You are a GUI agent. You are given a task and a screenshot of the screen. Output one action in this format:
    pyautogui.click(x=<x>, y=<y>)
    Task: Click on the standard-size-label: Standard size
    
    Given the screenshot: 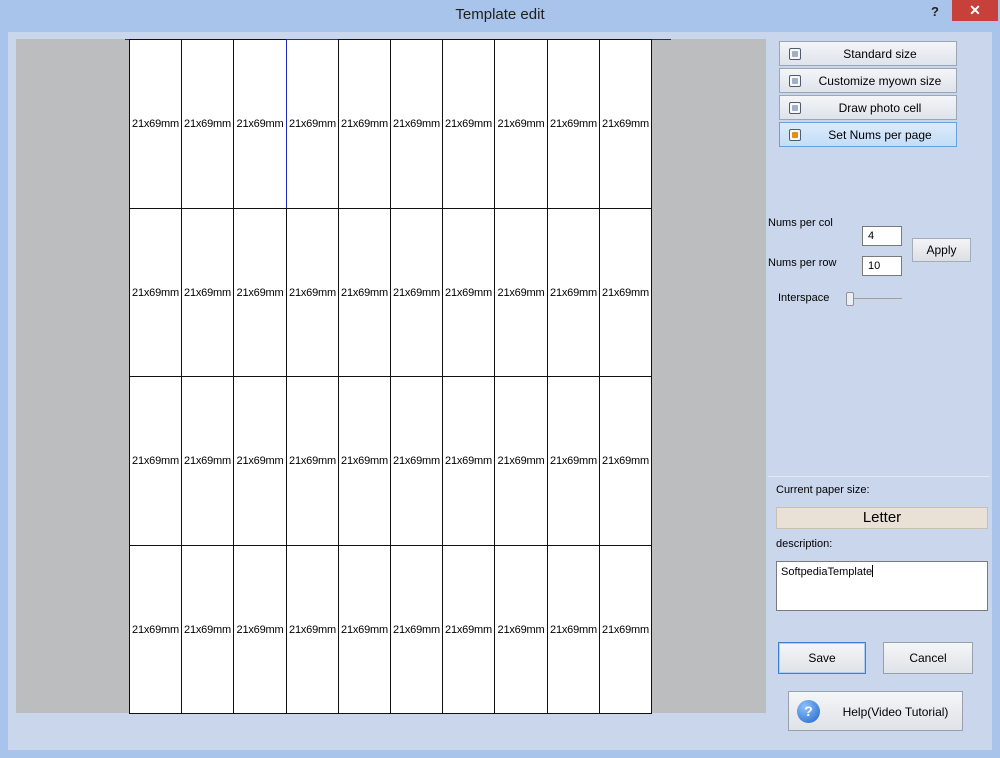 What is the action you would take?
    pyautogui.click(x=880, y=54)
    